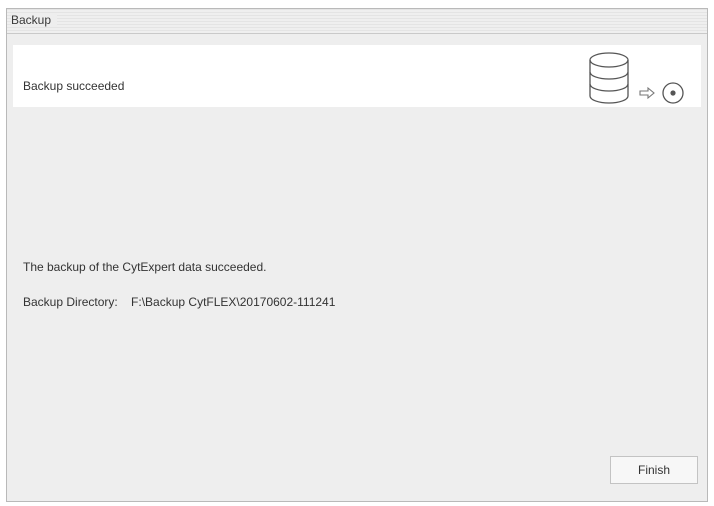 This screenshot has height=506, width=714. What do you see at coordinates (233, 302) in the screenshot?
I see `backup-directory-value: F:\Backup CytFLEX\20170602-111241` at bounding box center [233, 302].